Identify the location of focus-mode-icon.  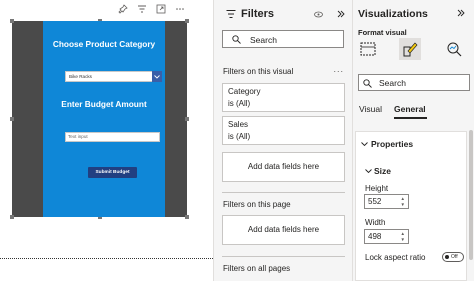
(161, 9).